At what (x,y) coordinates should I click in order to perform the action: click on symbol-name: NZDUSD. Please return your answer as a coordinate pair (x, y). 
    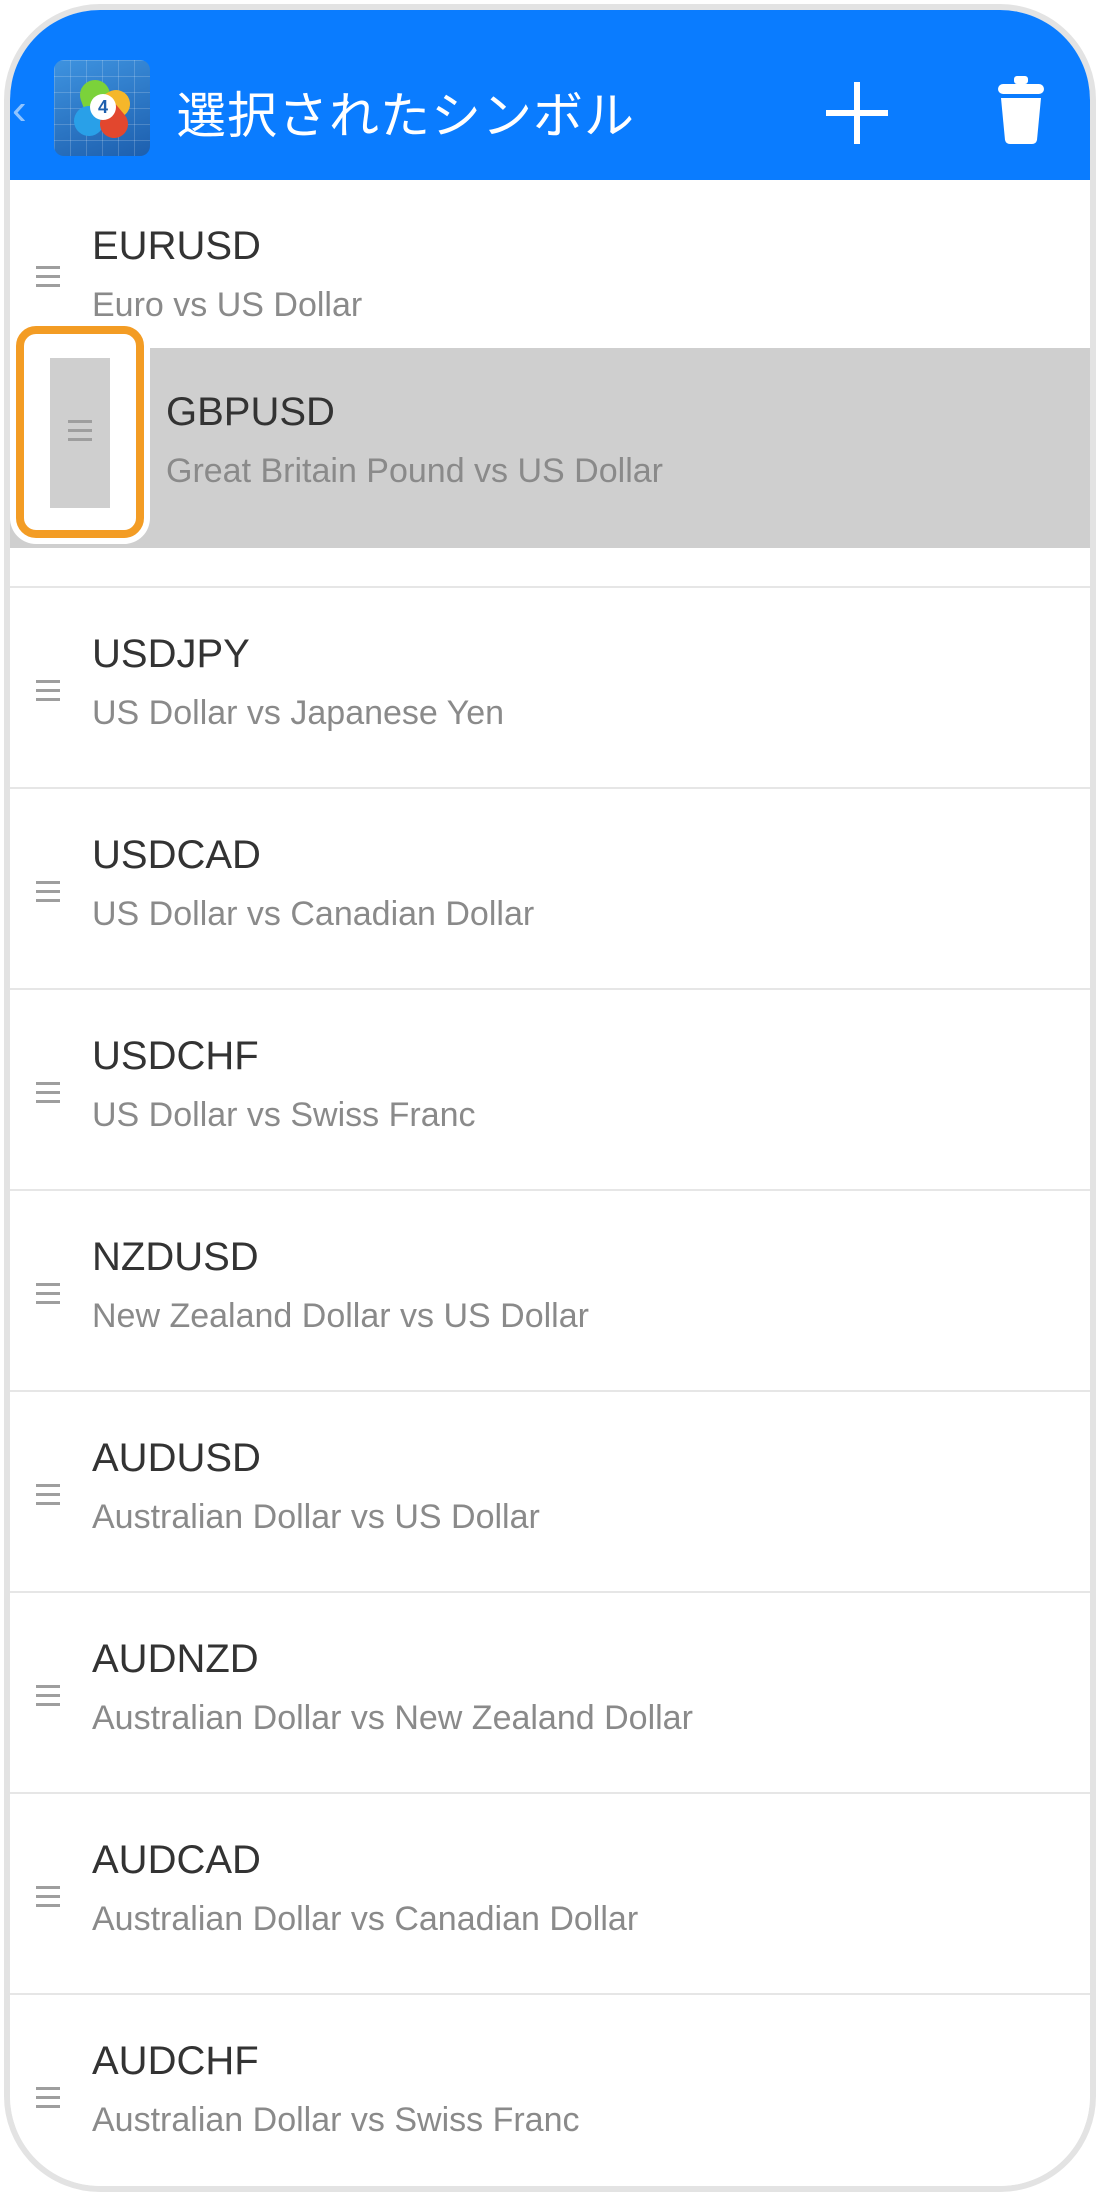
    Looking at the image, I should click on (175, 1257).